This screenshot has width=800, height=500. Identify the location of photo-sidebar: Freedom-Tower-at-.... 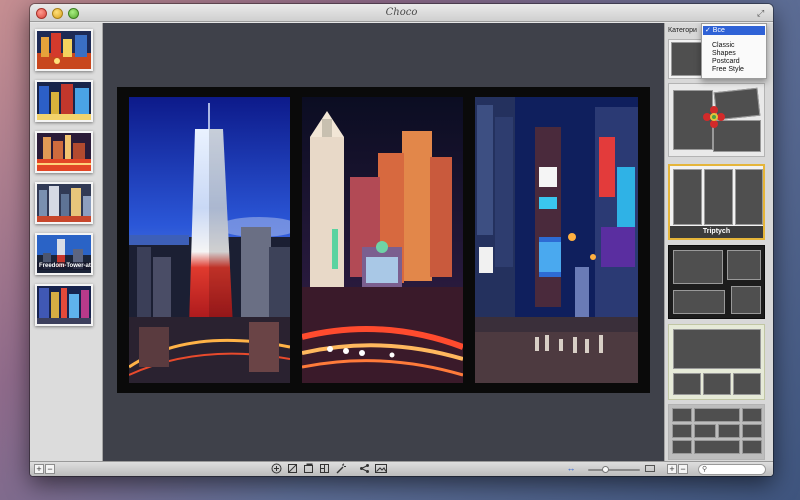
(66, 242).